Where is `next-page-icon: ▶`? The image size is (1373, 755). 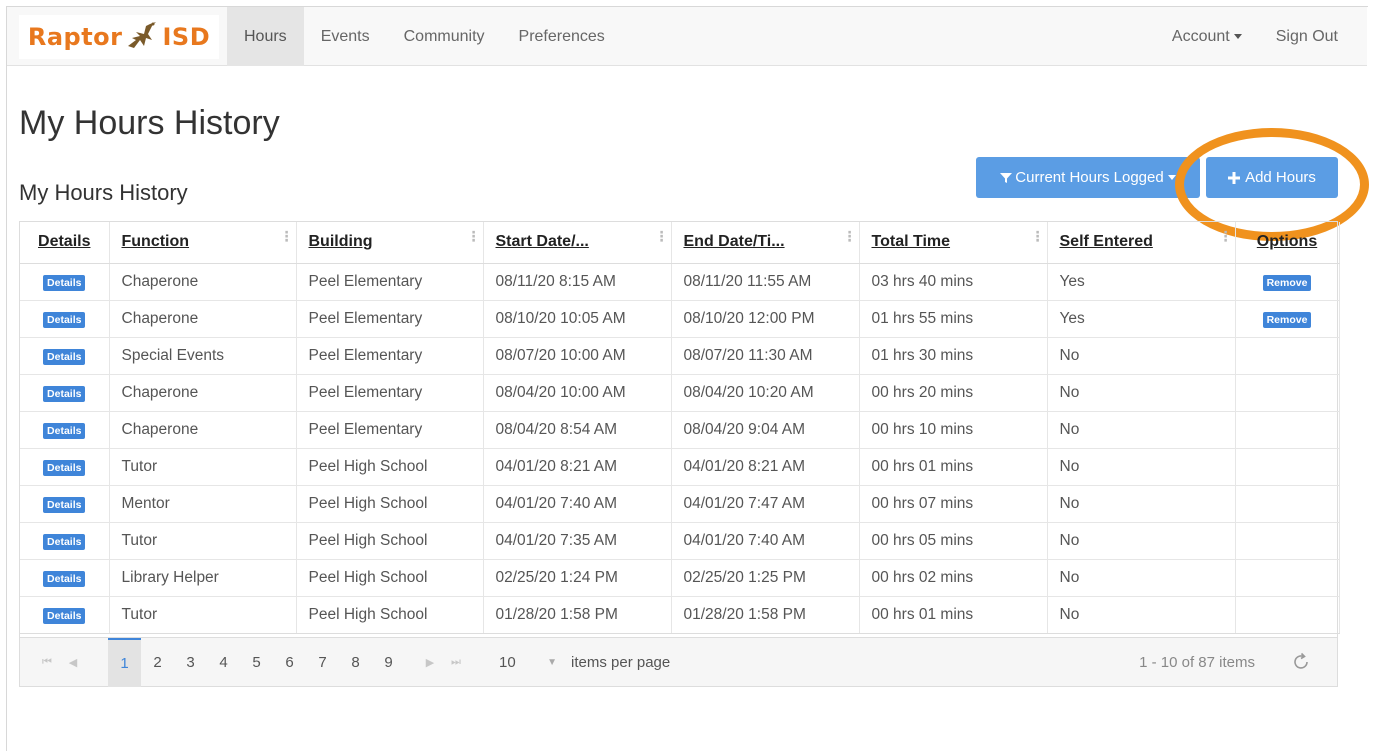 next-page-icon: ▶ is located at coordinates (430, 662).